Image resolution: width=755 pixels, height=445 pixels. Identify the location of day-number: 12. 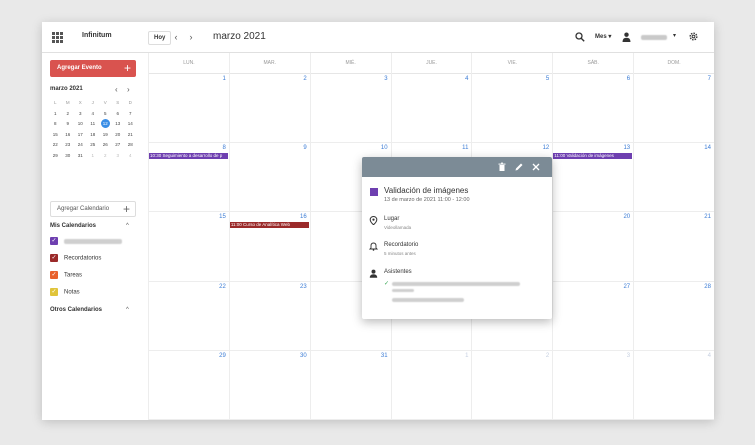
(546, 148).